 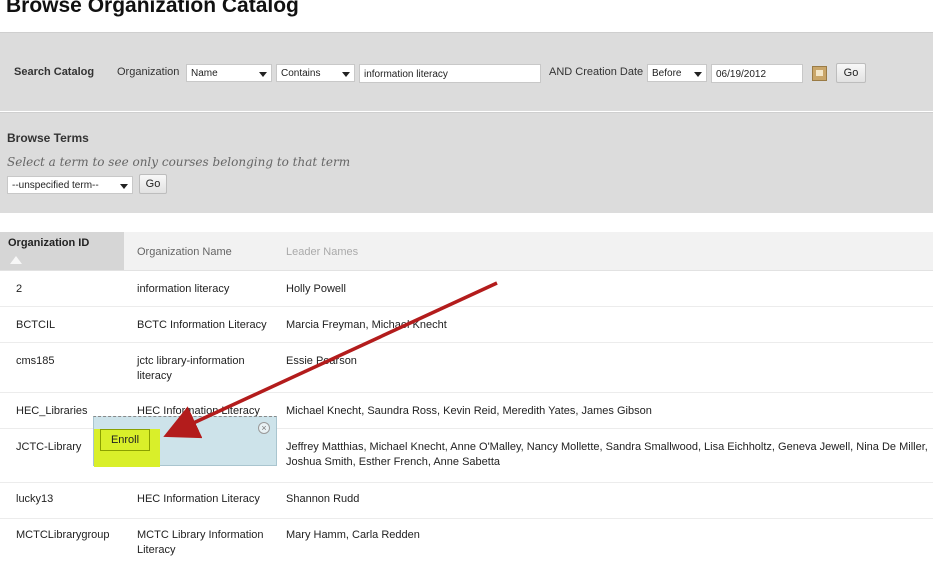 I want to click on search-go-button: Go, so click(x=851, y=73).